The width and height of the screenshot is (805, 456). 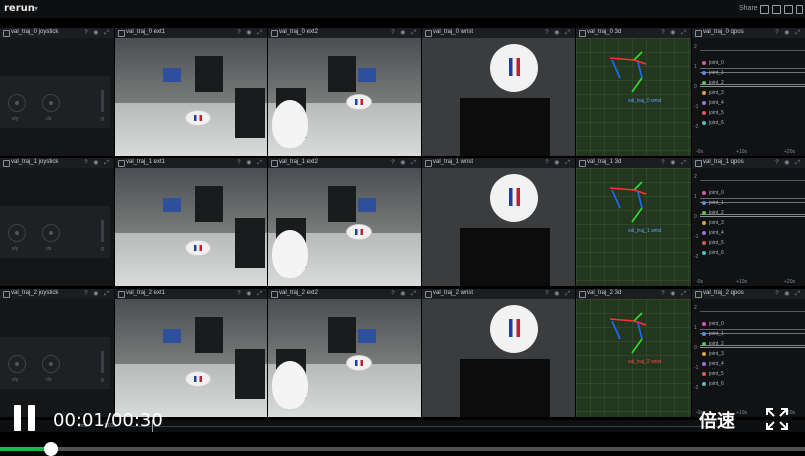 What do you see at coordinates (191, 163) in the screenshot?
I see `panel-header: val_traj_1 ext1 ? ◉ ⤢` at bounding box center [191, 163].